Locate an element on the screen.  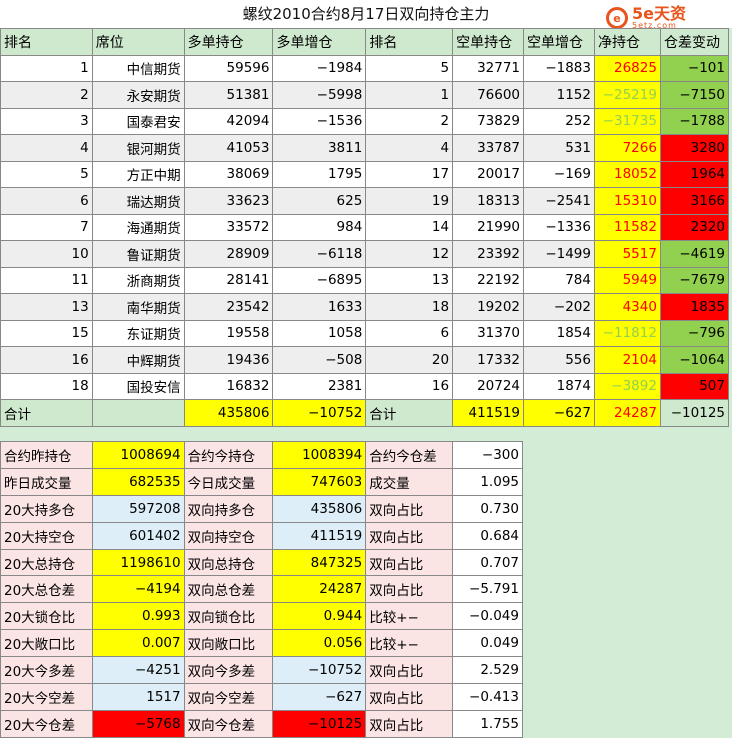
short-change-cell: 1854 is located at coordinates (559, 333).